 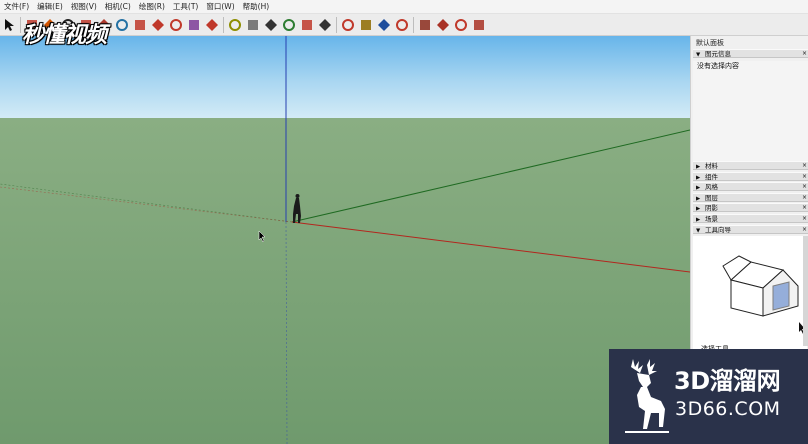 What do you see at coordinates (253, 25) in the screenshot?
I see `dimension-tool-icon` at bounding box center [253, 25].